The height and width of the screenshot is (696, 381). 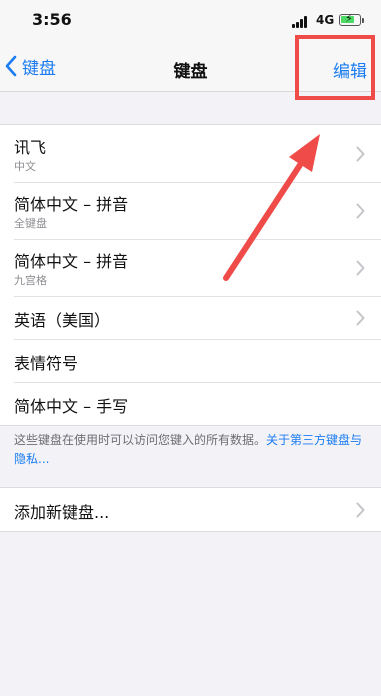 What do you see at coordinates (25, 166) in the screenshot?
I see `keyboard-subtitle: 中文` at bounding box center [25, 166].